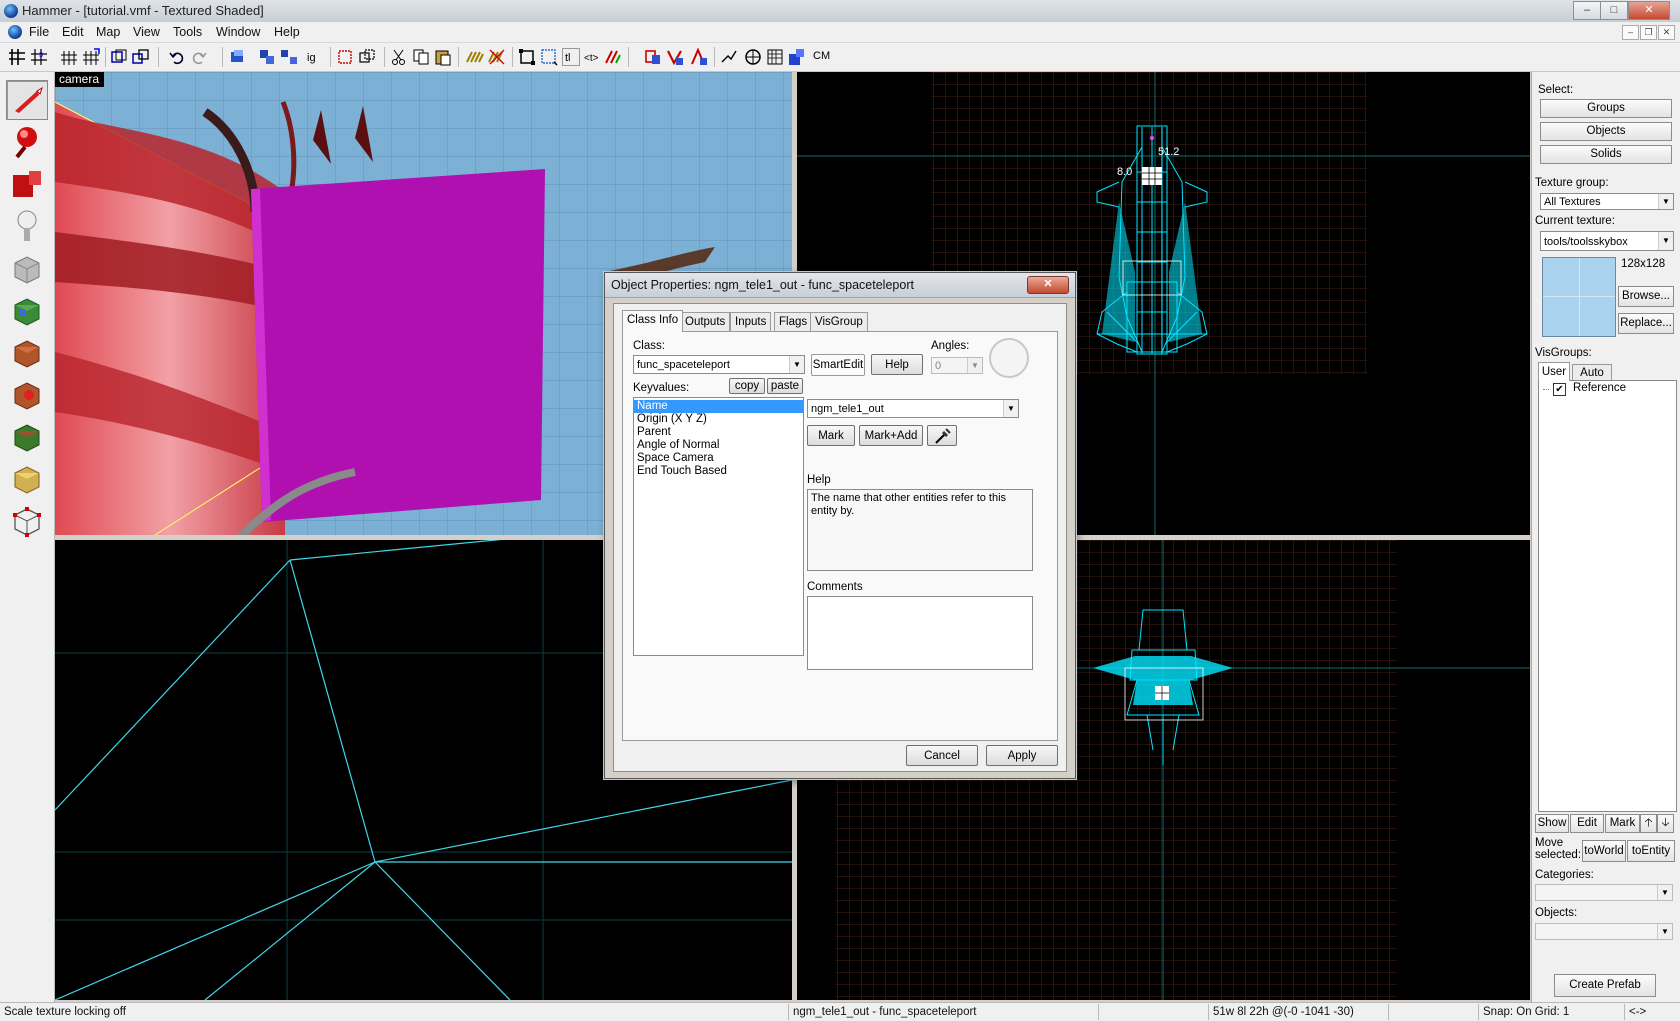  Describe the element at coordinates (753, 57) in the screenshot. I see `radius-culling-icon` at that location.